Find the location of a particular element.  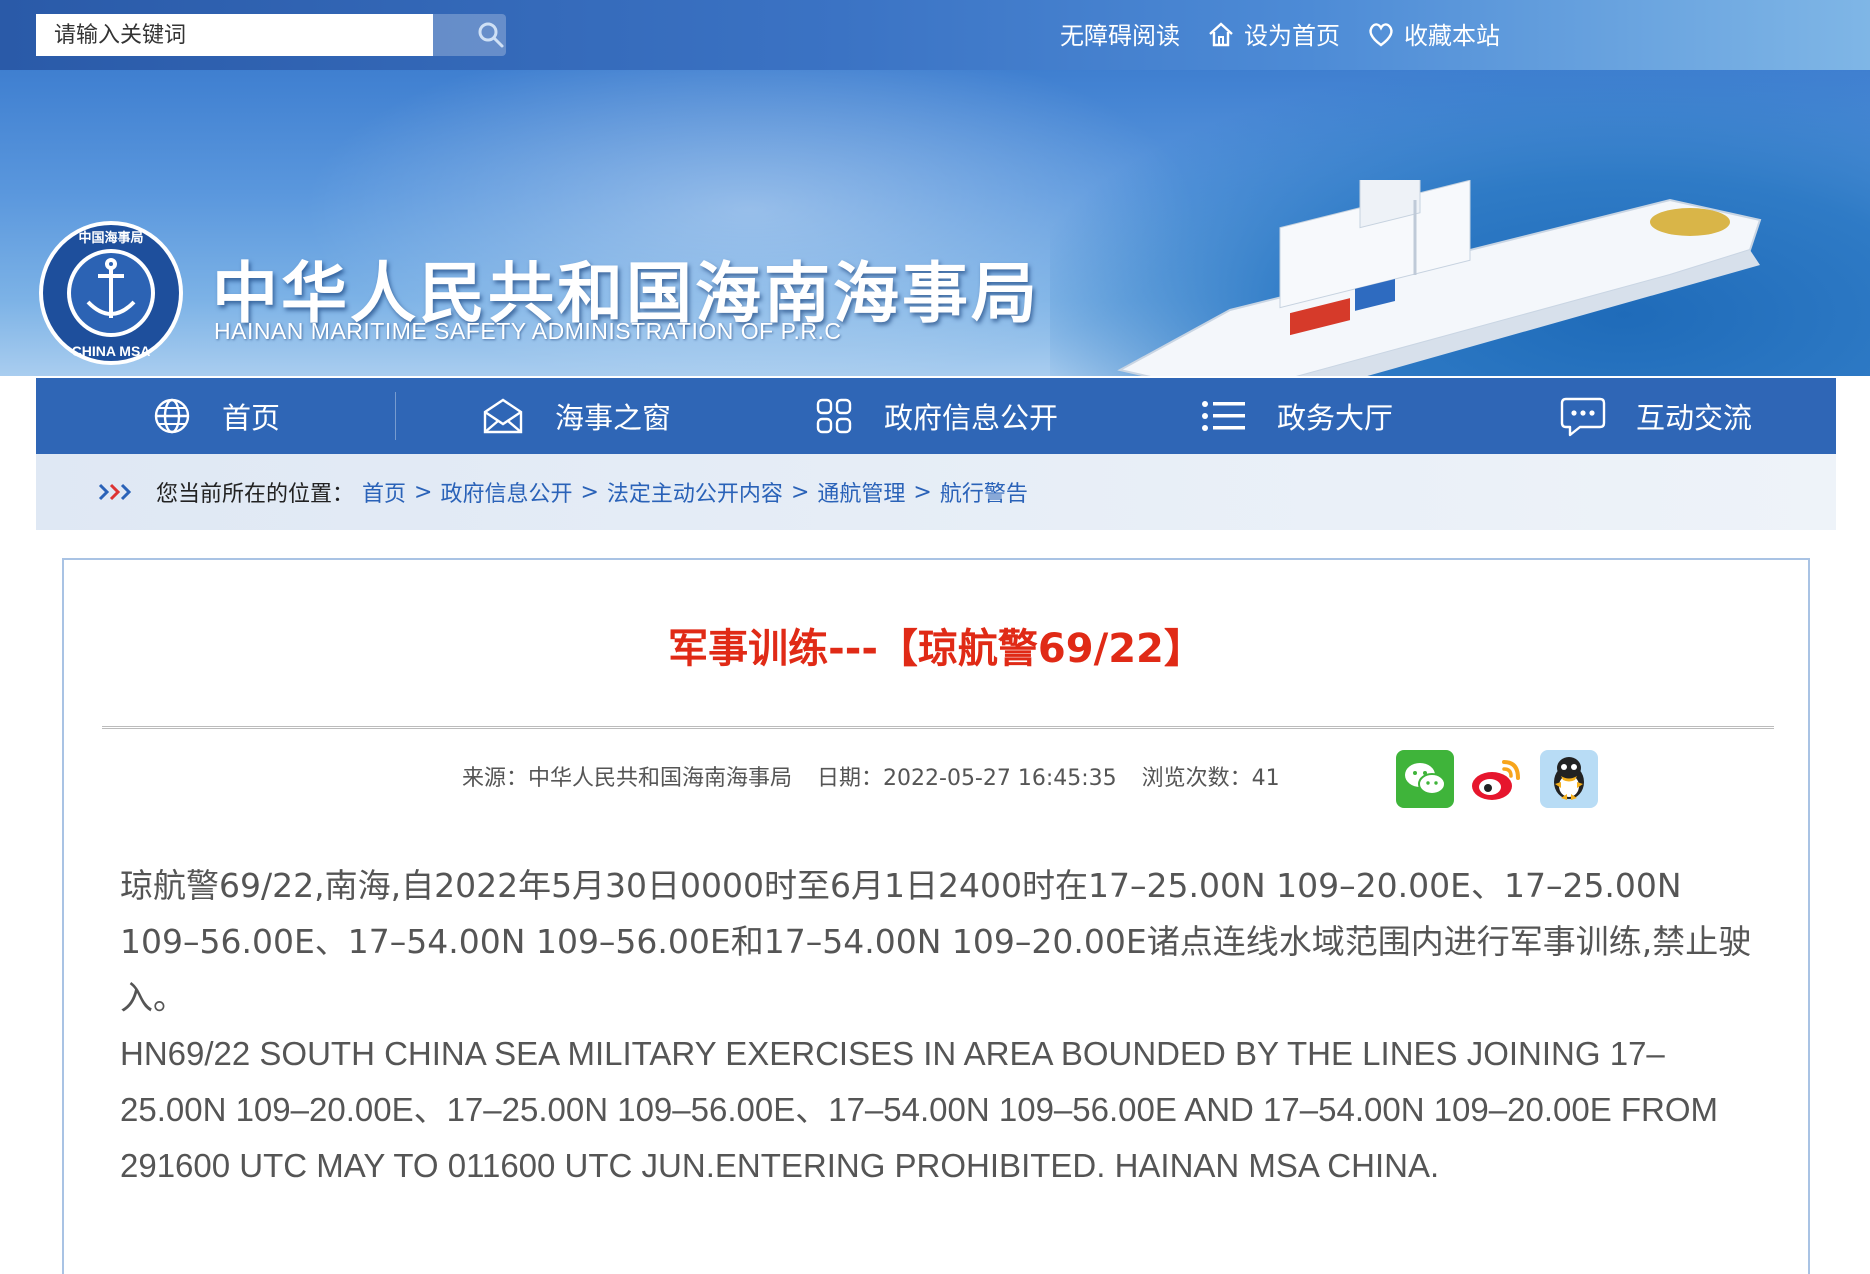

breadcrumb-item-gov-info: 政府信息公开 is located at coordinates (506, 492).